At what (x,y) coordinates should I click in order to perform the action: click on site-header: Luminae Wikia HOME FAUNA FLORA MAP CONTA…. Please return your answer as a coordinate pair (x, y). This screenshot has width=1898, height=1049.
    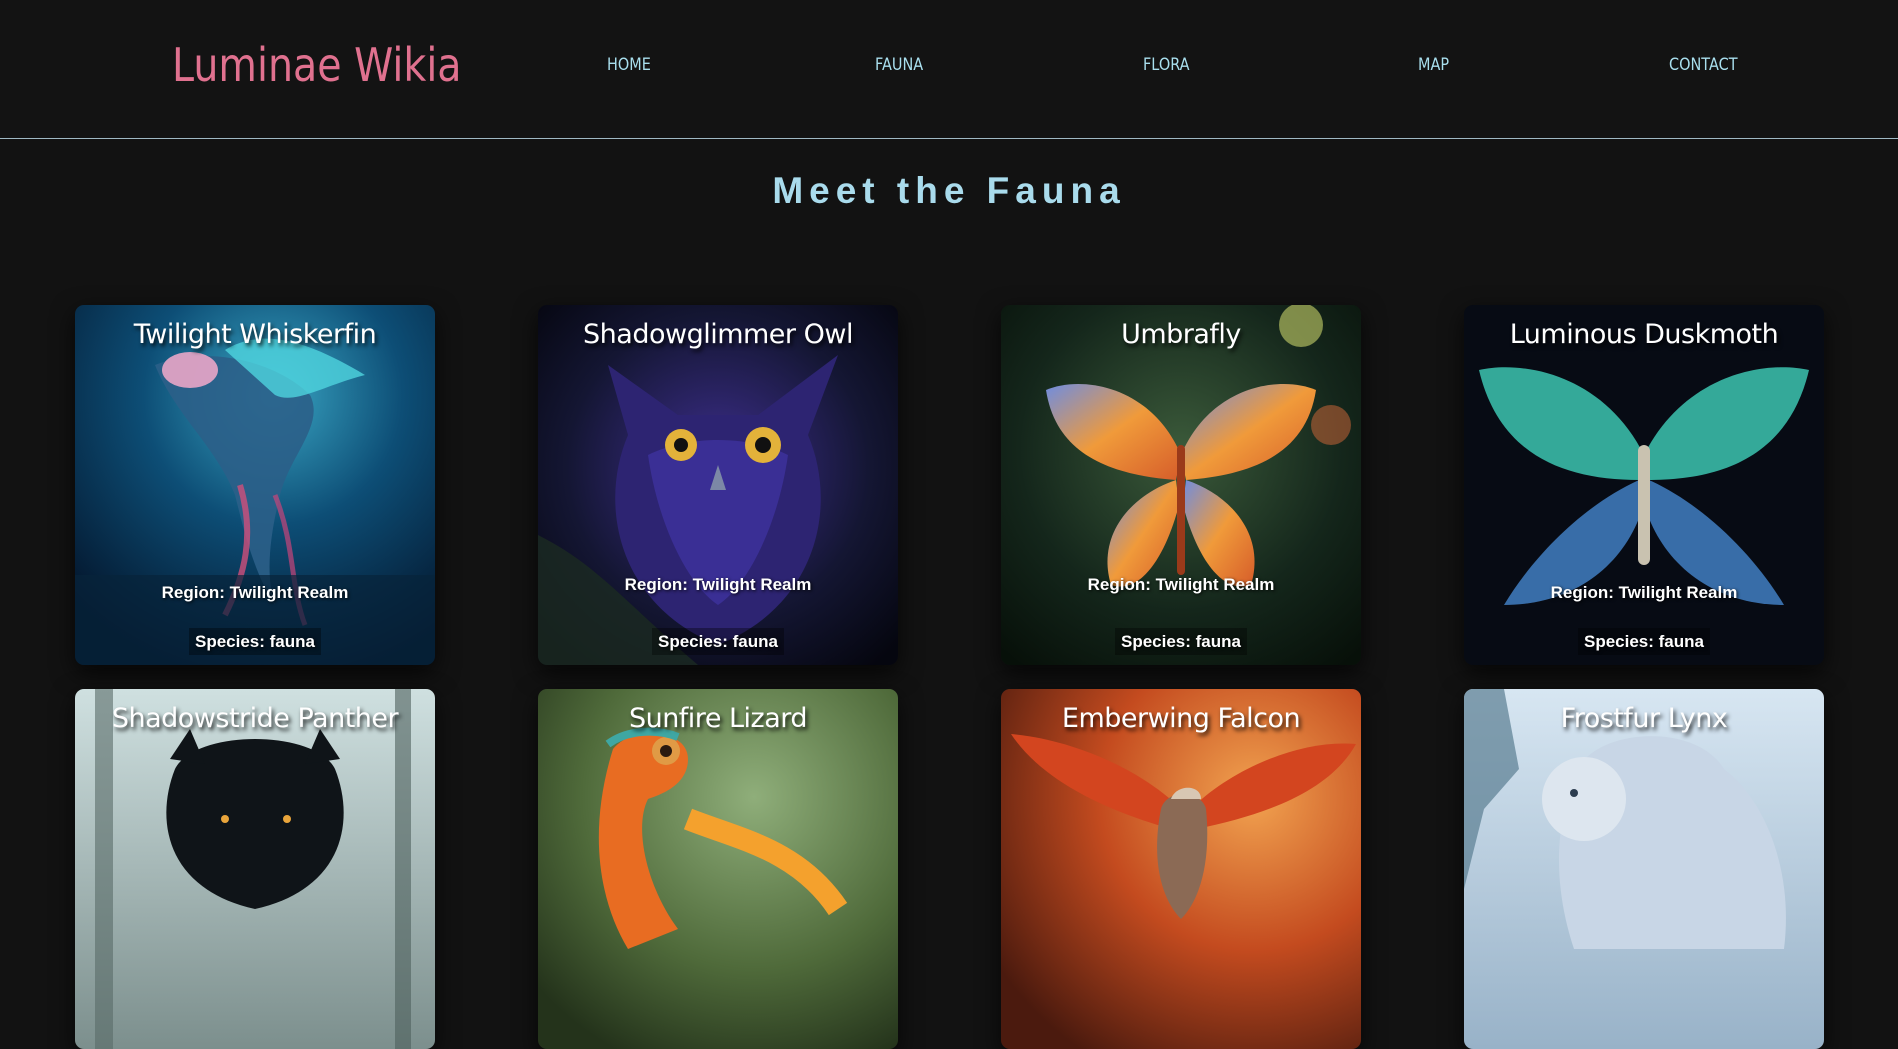
    Looking at the image, I should click on (949, 69).